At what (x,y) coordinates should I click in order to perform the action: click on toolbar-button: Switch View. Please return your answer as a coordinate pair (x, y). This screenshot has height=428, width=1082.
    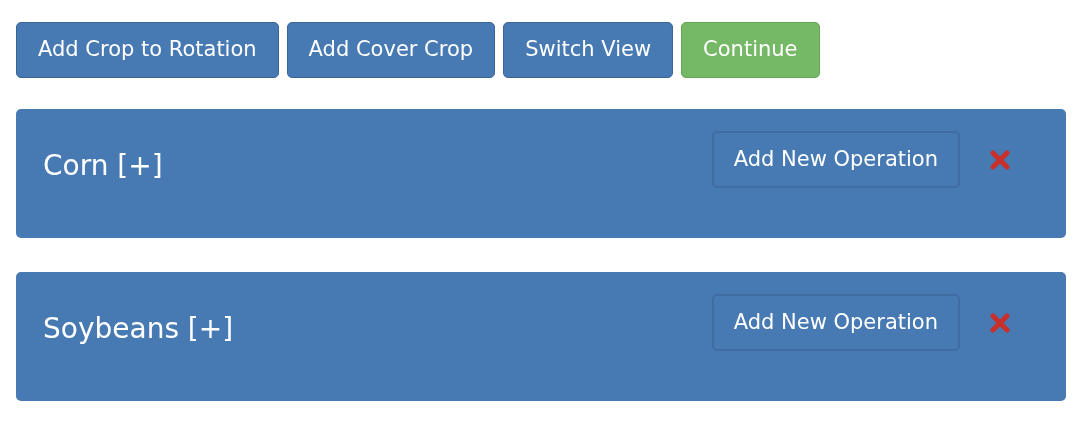
    Looking at the image, I should click on (588, 50).